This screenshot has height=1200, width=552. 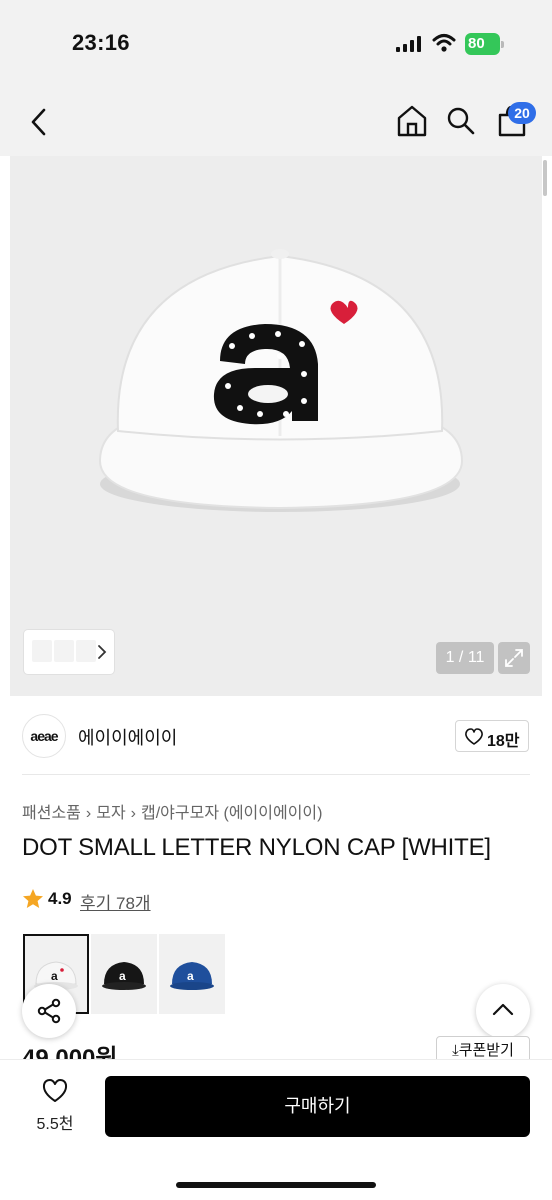 What do you see at coordinates (545, 178) in the screenshot?
I see `scrollbar` at bounding box center [545, 178].